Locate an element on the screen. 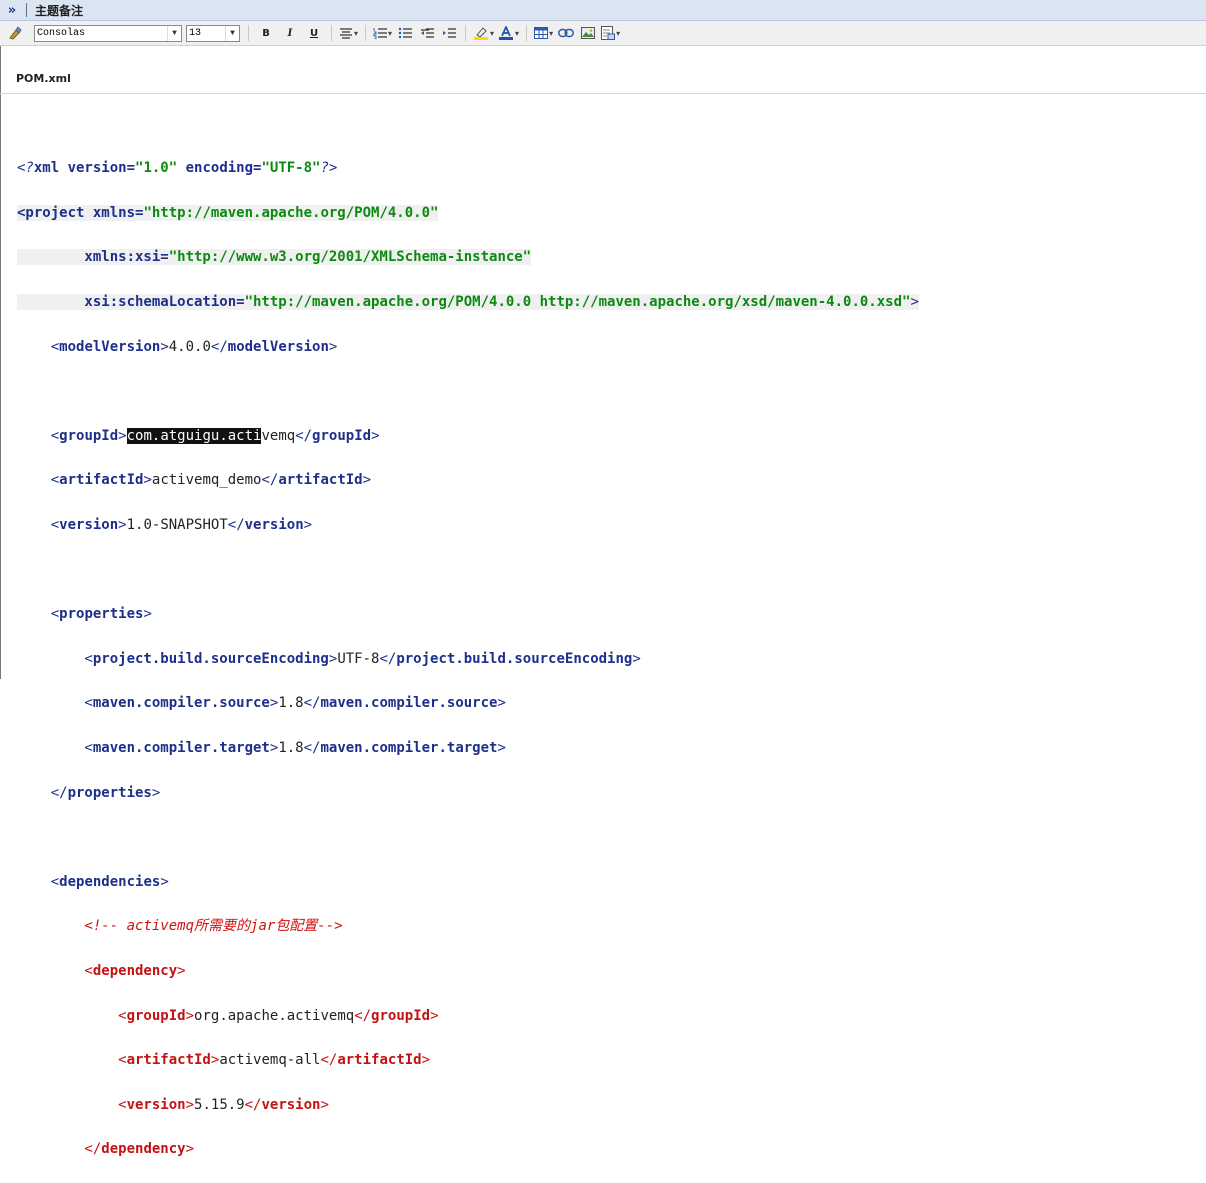  code-line: <groupId>org.apache.activemq</groupId> is located at coordinates (228, 1015).